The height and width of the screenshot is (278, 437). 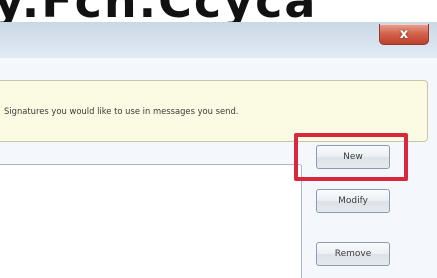 I want to click on remove-button: Remove, so click(x=353, y=254).